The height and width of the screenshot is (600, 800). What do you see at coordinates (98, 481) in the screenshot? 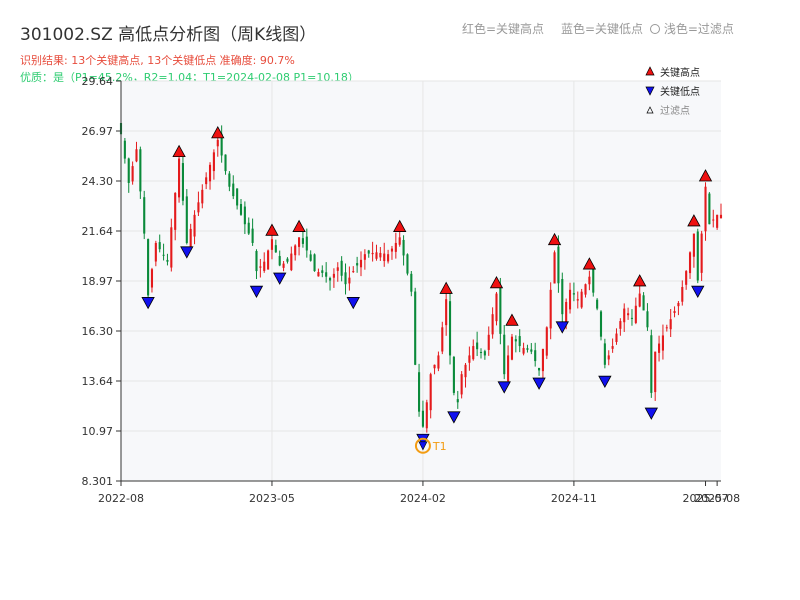
I see `y-tick-label: 8.301` at bounding box center [98, 481].